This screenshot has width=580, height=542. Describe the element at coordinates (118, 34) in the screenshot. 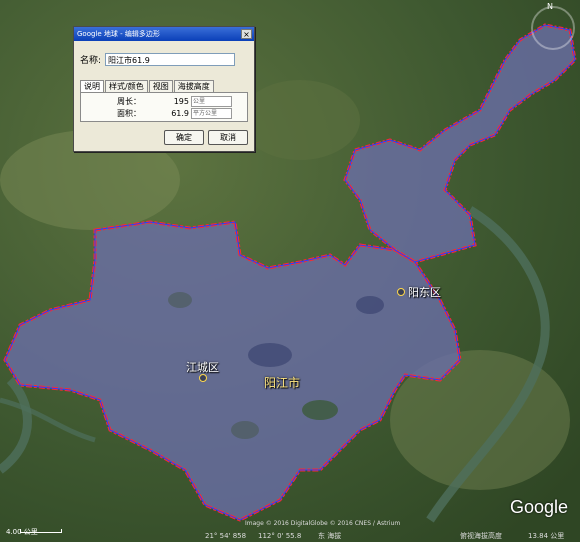

I see `dialog-title: Google 地球 - 编辑多边形` at that location.